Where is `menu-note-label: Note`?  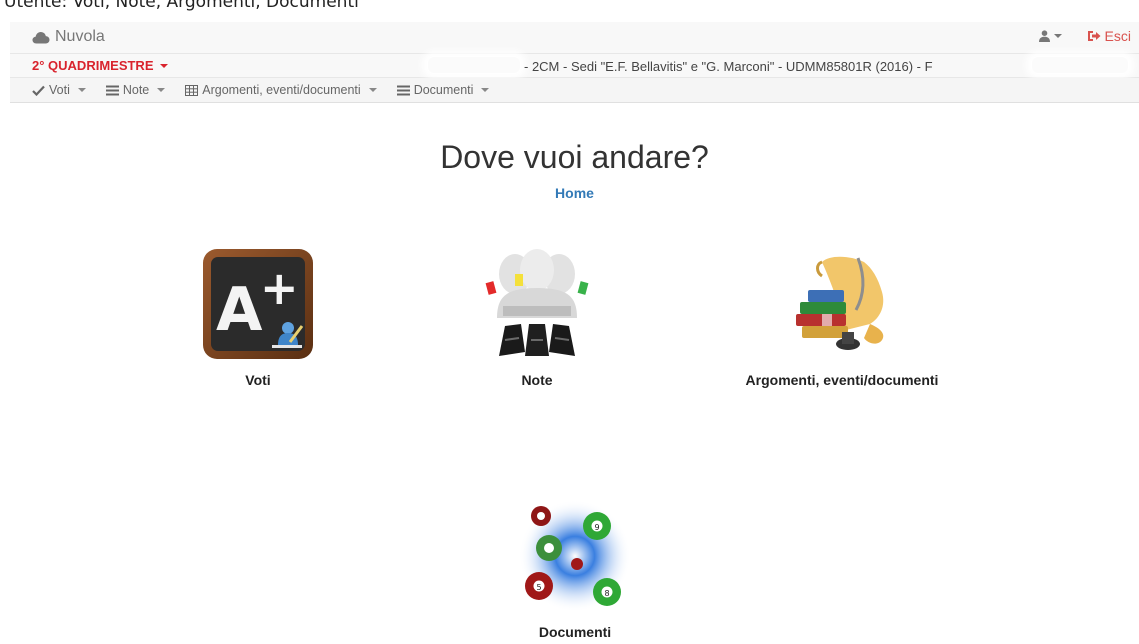 menu-note-label: Note is located at coordinates (136, 90).